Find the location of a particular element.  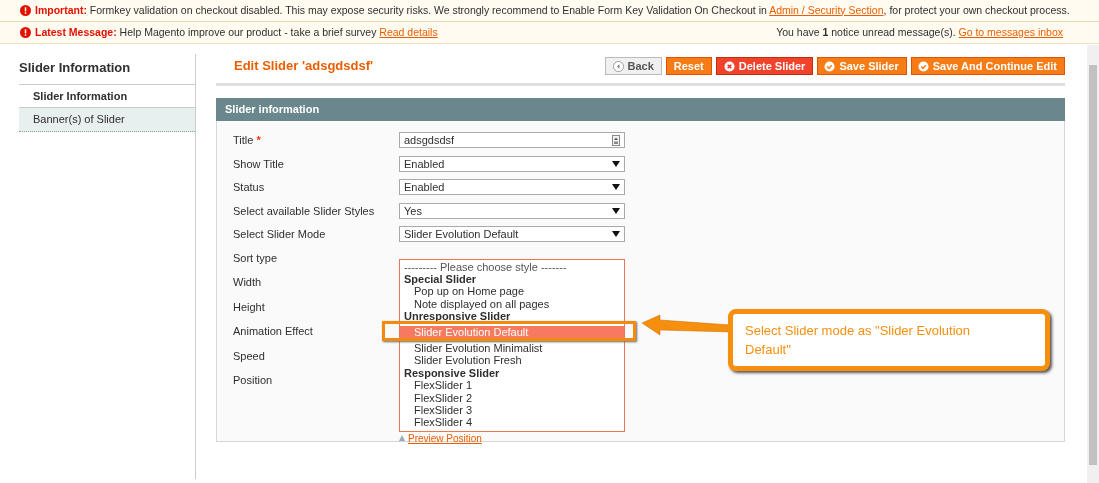

dropdown-option: FlexSlider 1 is located at coordinates (512, 385).